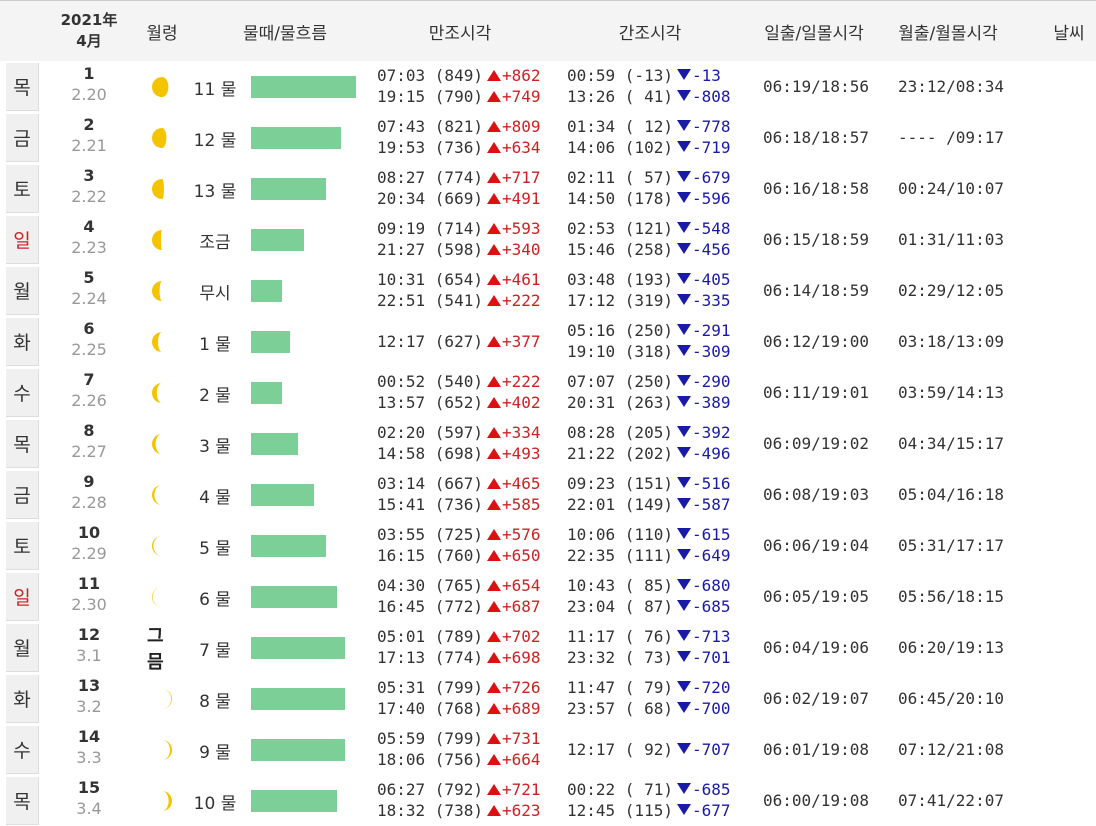 This screenshot has width=1096, height=826. Describe the element at coordinates (704, 534) in the screenshot. I see `tide-fall-diff: -615` at that location.